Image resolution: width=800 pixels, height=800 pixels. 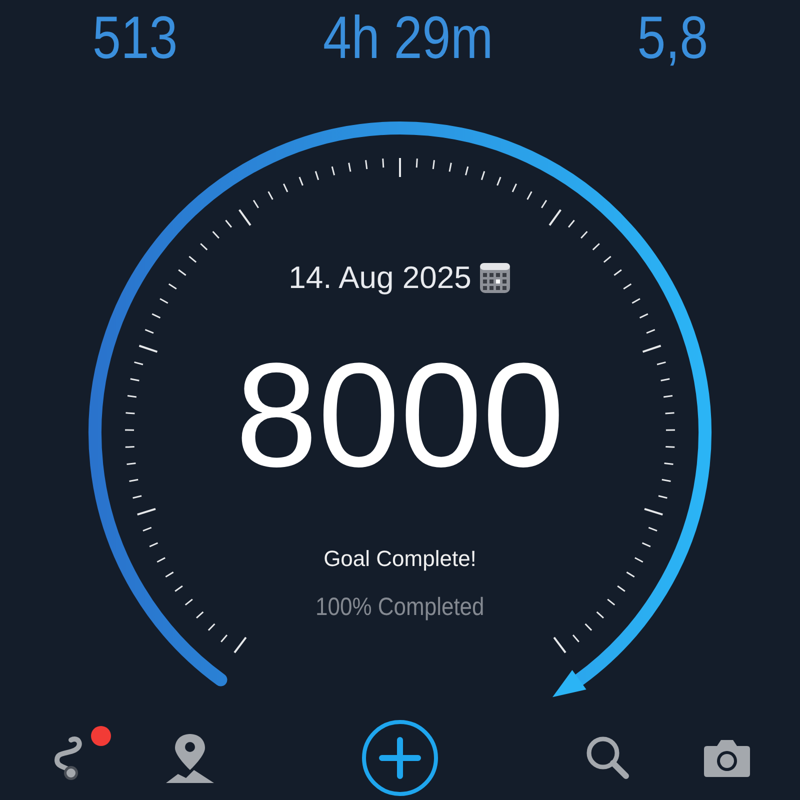 What do you see at coordinates (135, 38) in the screenshot?
I see `stat-value: 513` at bounding box center [135, 38].